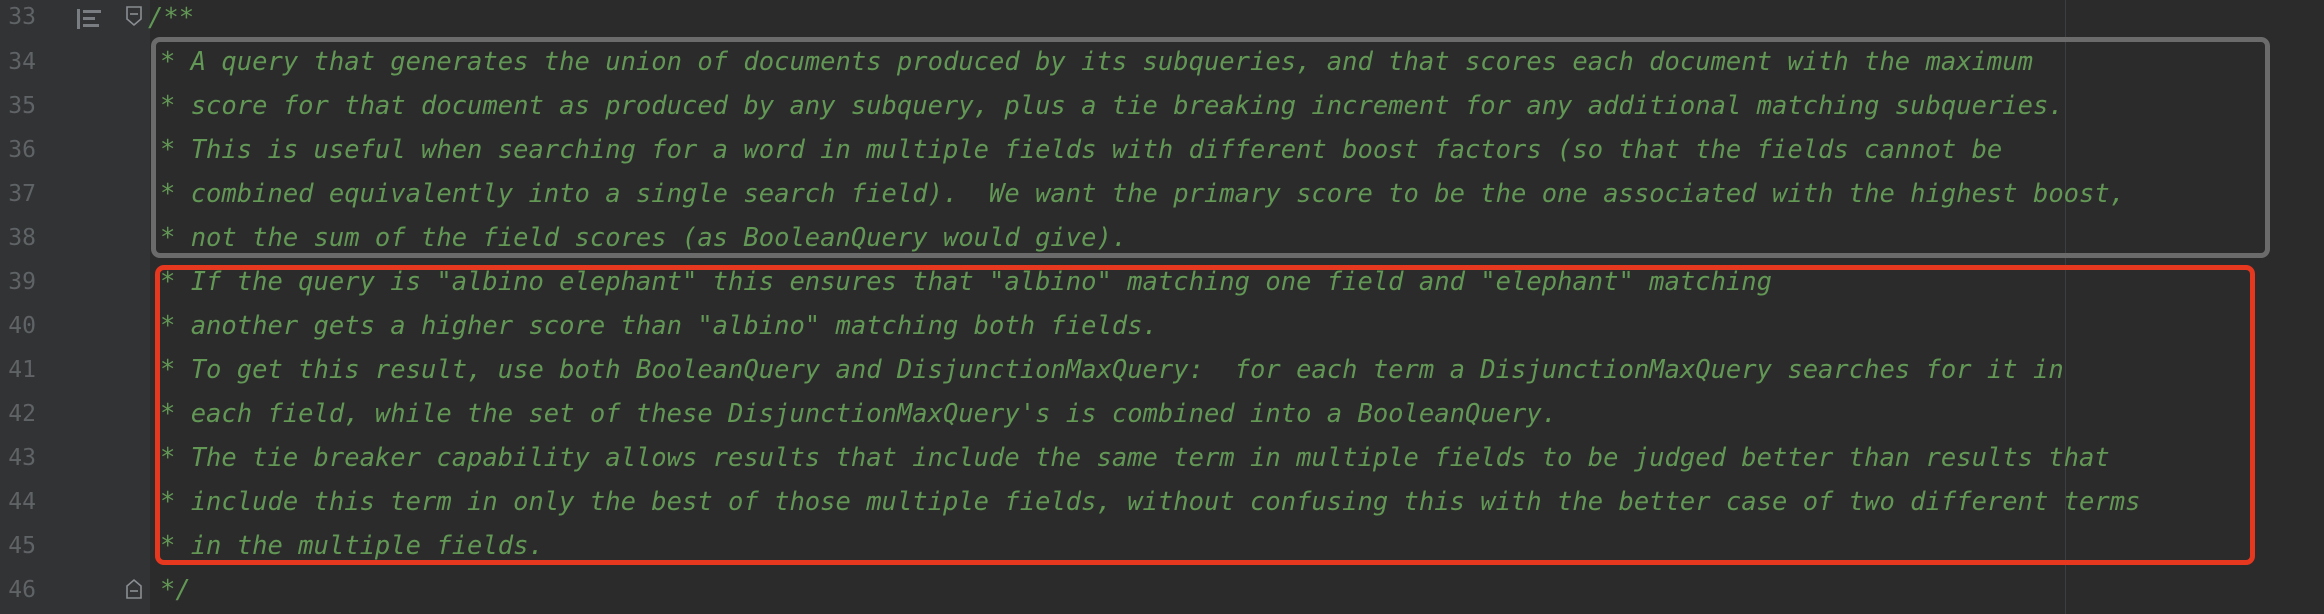  Describe the element at coordinates (22, 546) in the screenshot. I see `line-number: 45` at that location.